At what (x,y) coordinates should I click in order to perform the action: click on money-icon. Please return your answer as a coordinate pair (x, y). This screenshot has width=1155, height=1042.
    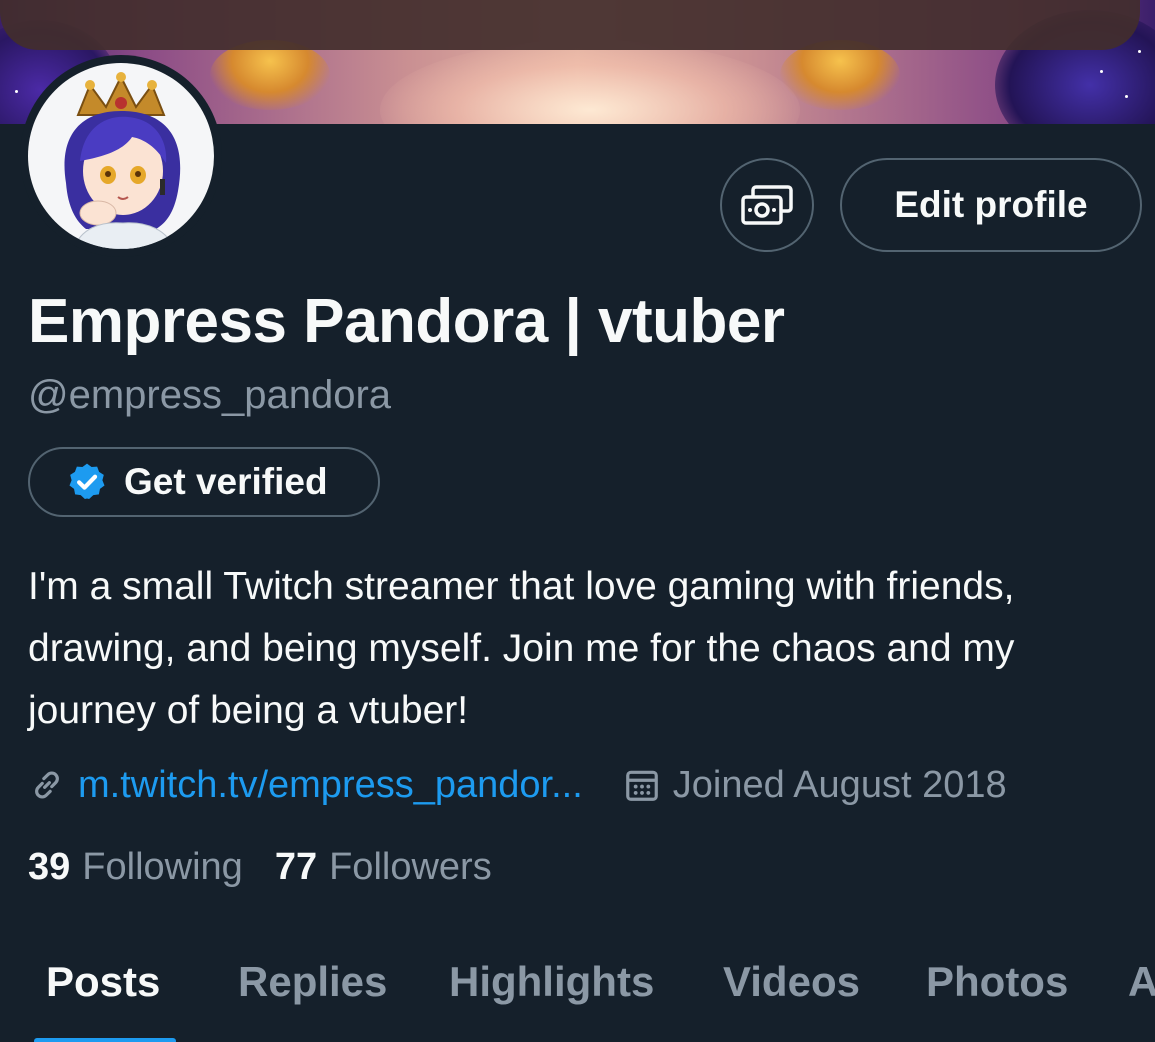
    Looking at the image, I should click on (767, 205).